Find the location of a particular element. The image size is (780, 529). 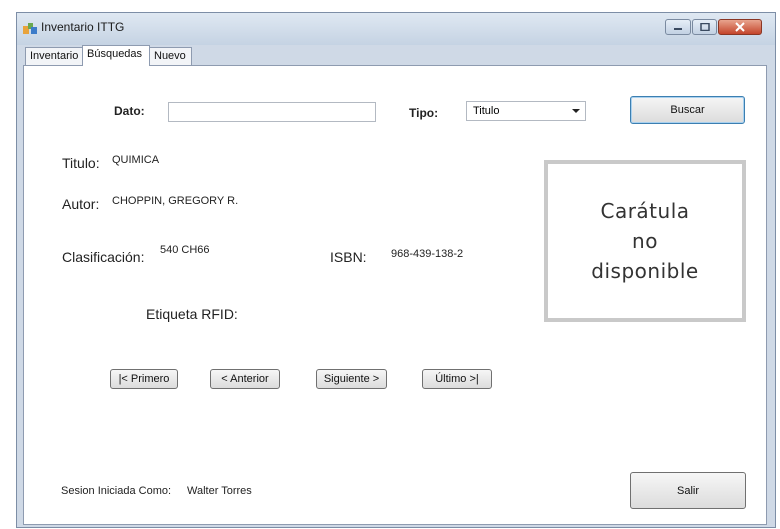

tipo-select: Titulo is located at coordinates (526, 111).